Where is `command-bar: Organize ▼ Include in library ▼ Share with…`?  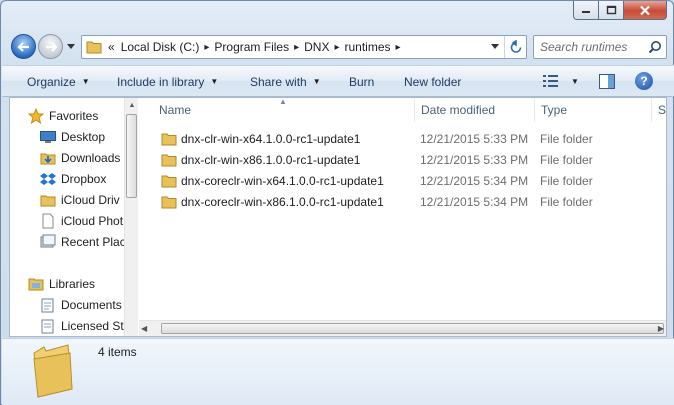 command-bar: Organize ▼ Include in library ▼ Share with… is located at coordinates (338, 81).